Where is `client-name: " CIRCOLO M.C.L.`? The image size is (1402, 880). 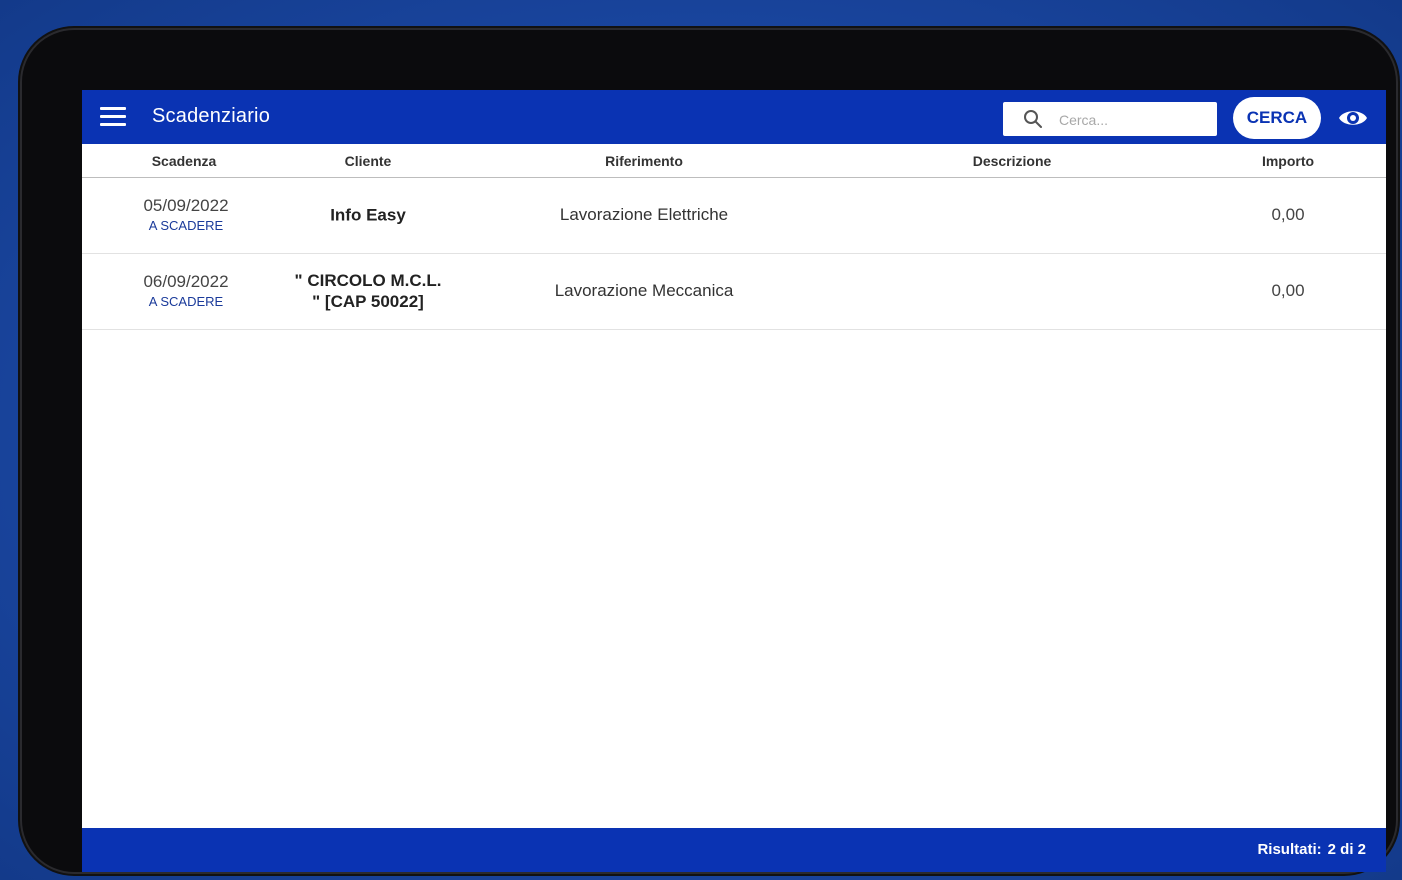 client-name: " CIRCOLO M.C.L. is located at coordinates (368, 280).